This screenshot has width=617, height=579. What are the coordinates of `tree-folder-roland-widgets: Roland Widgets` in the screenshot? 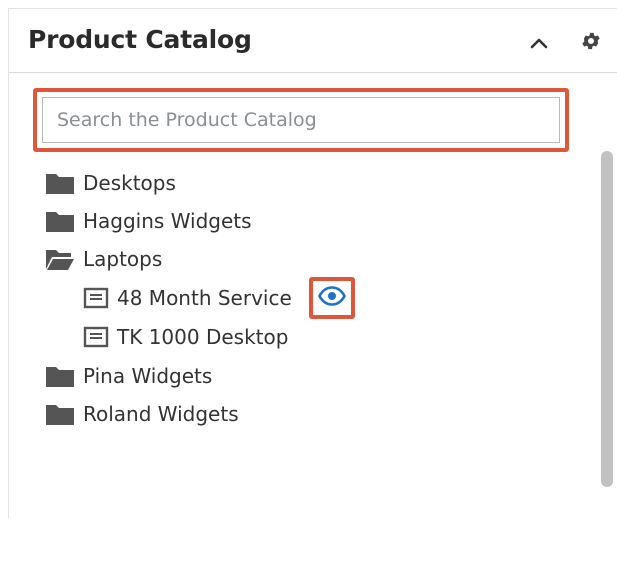 It's located at (142, 414).